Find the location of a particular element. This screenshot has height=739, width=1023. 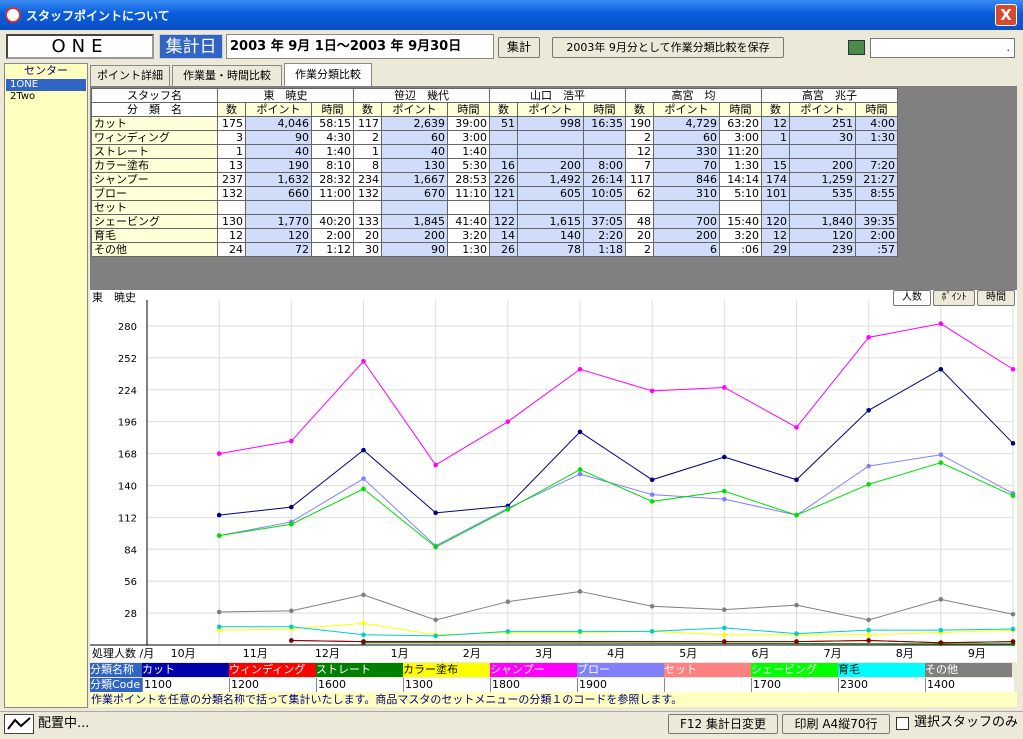

tab-category-comparison: 作業分類比較 is located at coordinates (328, 75).